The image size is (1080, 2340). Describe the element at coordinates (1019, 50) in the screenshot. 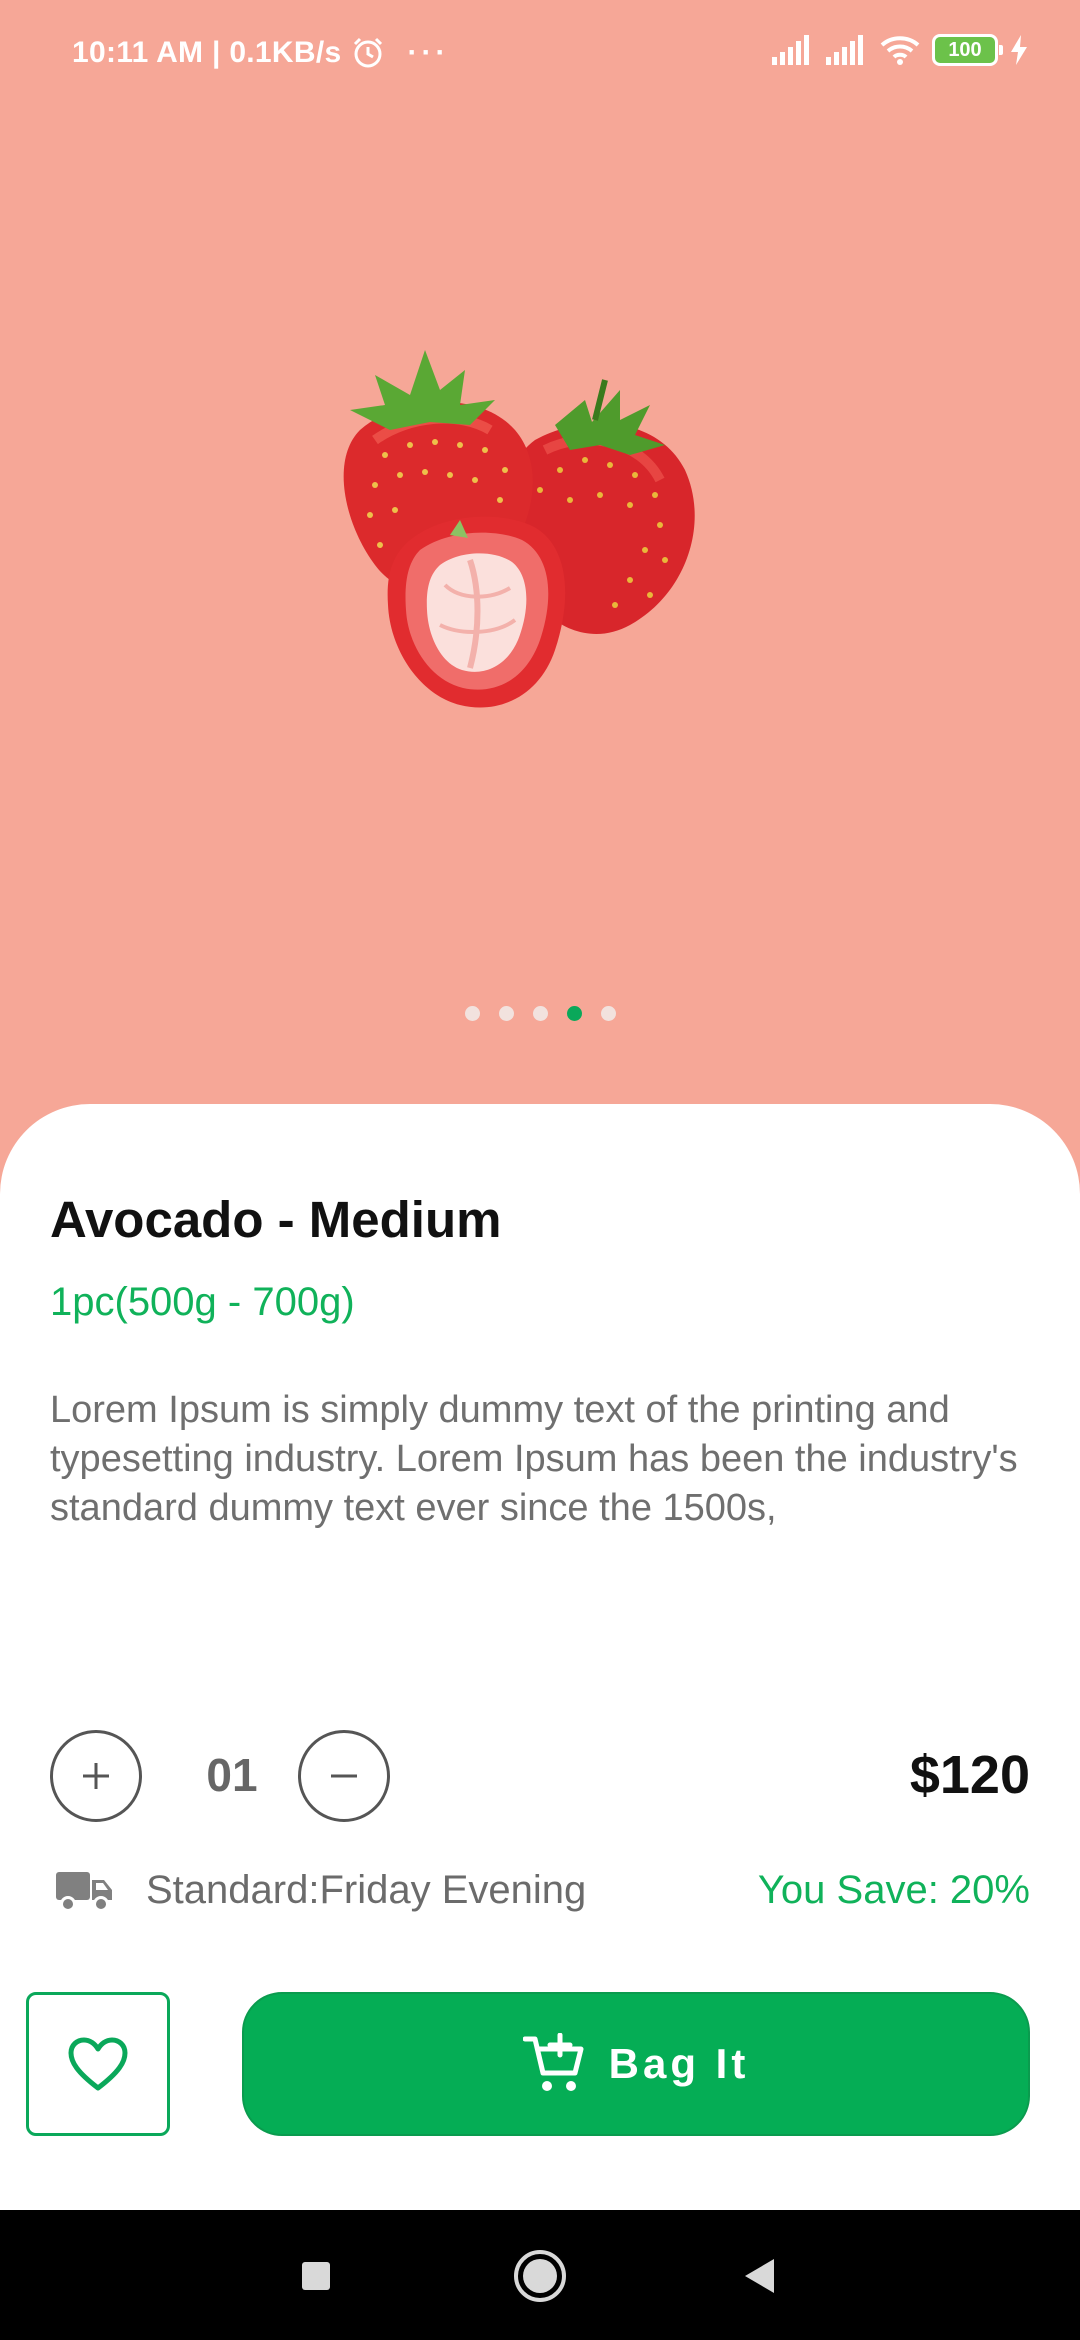

I see `charging-icon` at that location.